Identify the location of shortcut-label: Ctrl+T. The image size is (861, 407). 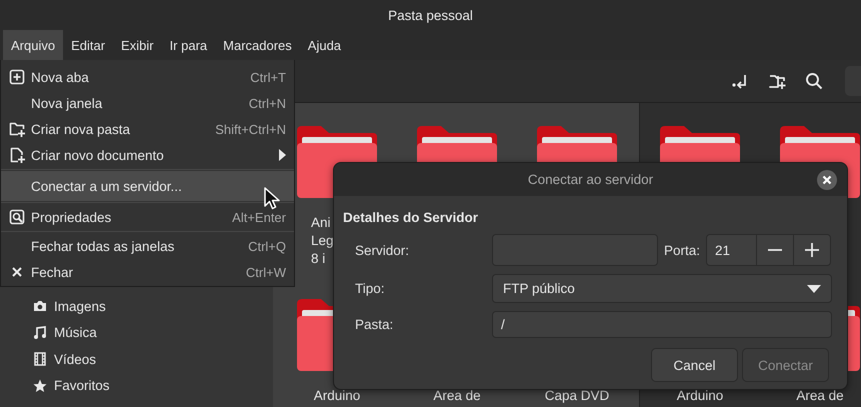
(268, 77).